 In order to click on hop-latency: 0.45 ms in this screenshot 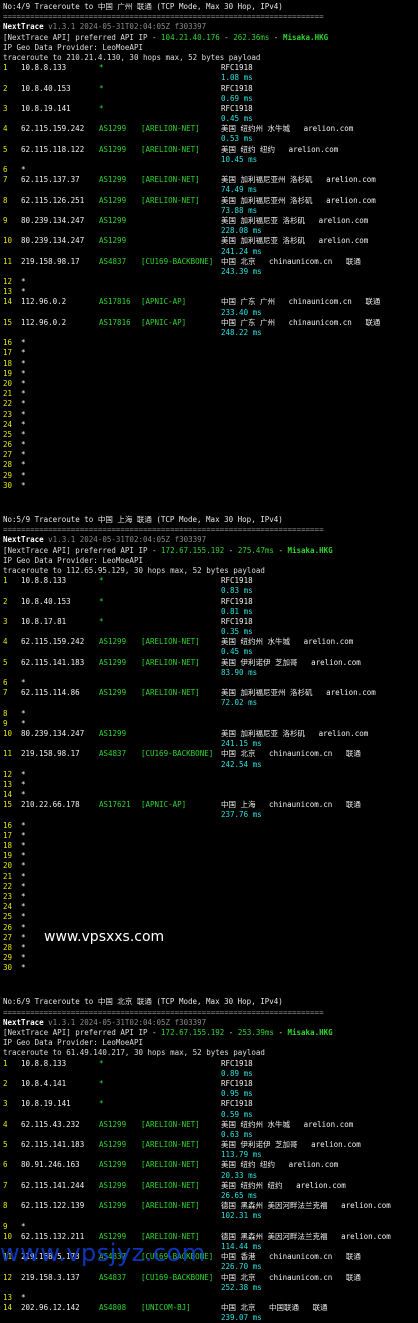, I will do `click(237, 652)`.